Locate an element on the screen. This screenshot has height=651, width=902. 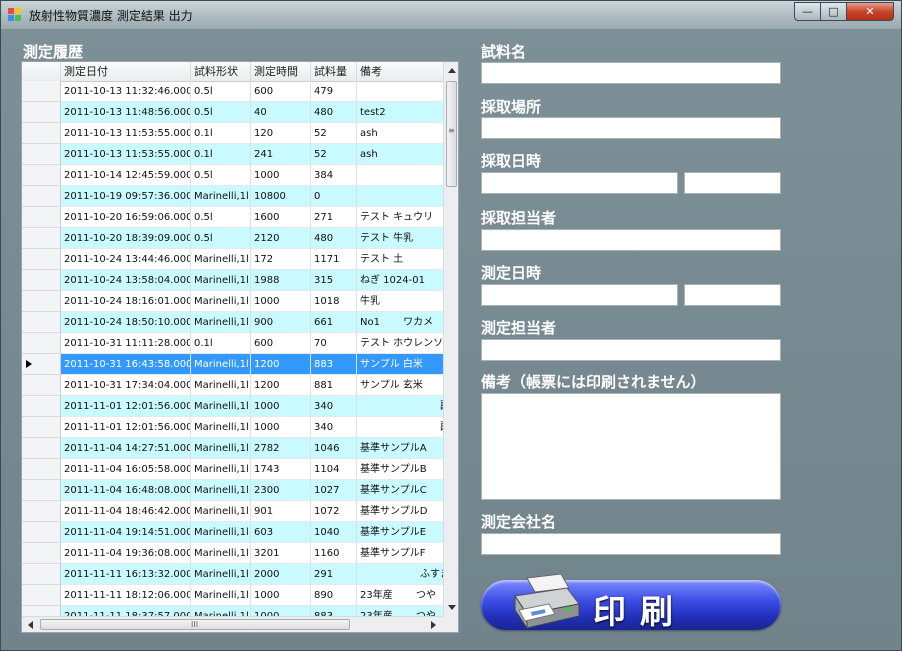
vertical-scroll-thumb: ≡ is located at coordinates (451, 134).